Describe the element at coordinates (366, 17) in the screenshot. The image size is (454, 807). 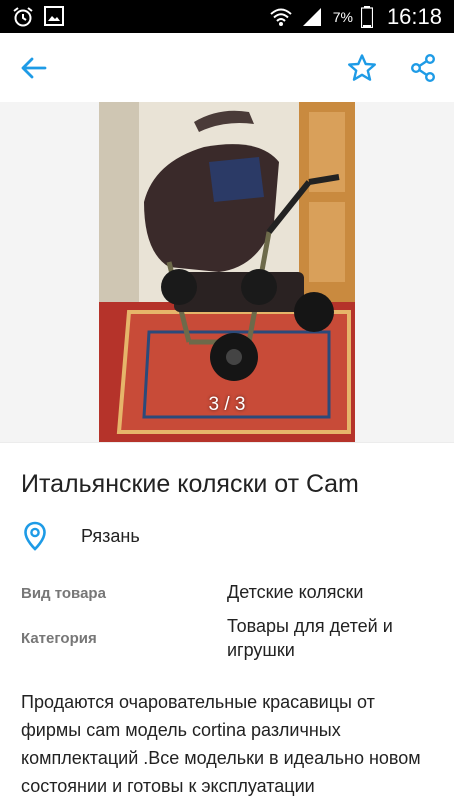
I see `battery-icon` at that location.